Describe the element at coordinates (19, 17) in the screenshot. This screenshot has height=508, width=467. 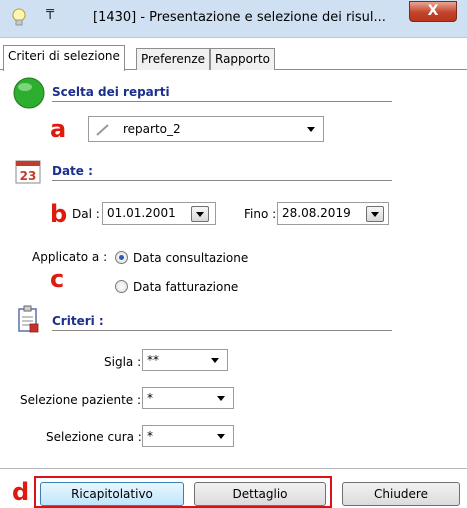
I see `lightbulb-icon` at that location.